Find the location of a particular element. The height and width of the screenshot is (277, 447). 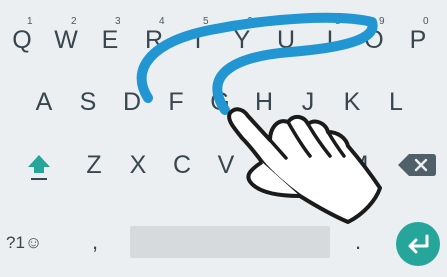

space-bar is located at coordinates (230, 242).